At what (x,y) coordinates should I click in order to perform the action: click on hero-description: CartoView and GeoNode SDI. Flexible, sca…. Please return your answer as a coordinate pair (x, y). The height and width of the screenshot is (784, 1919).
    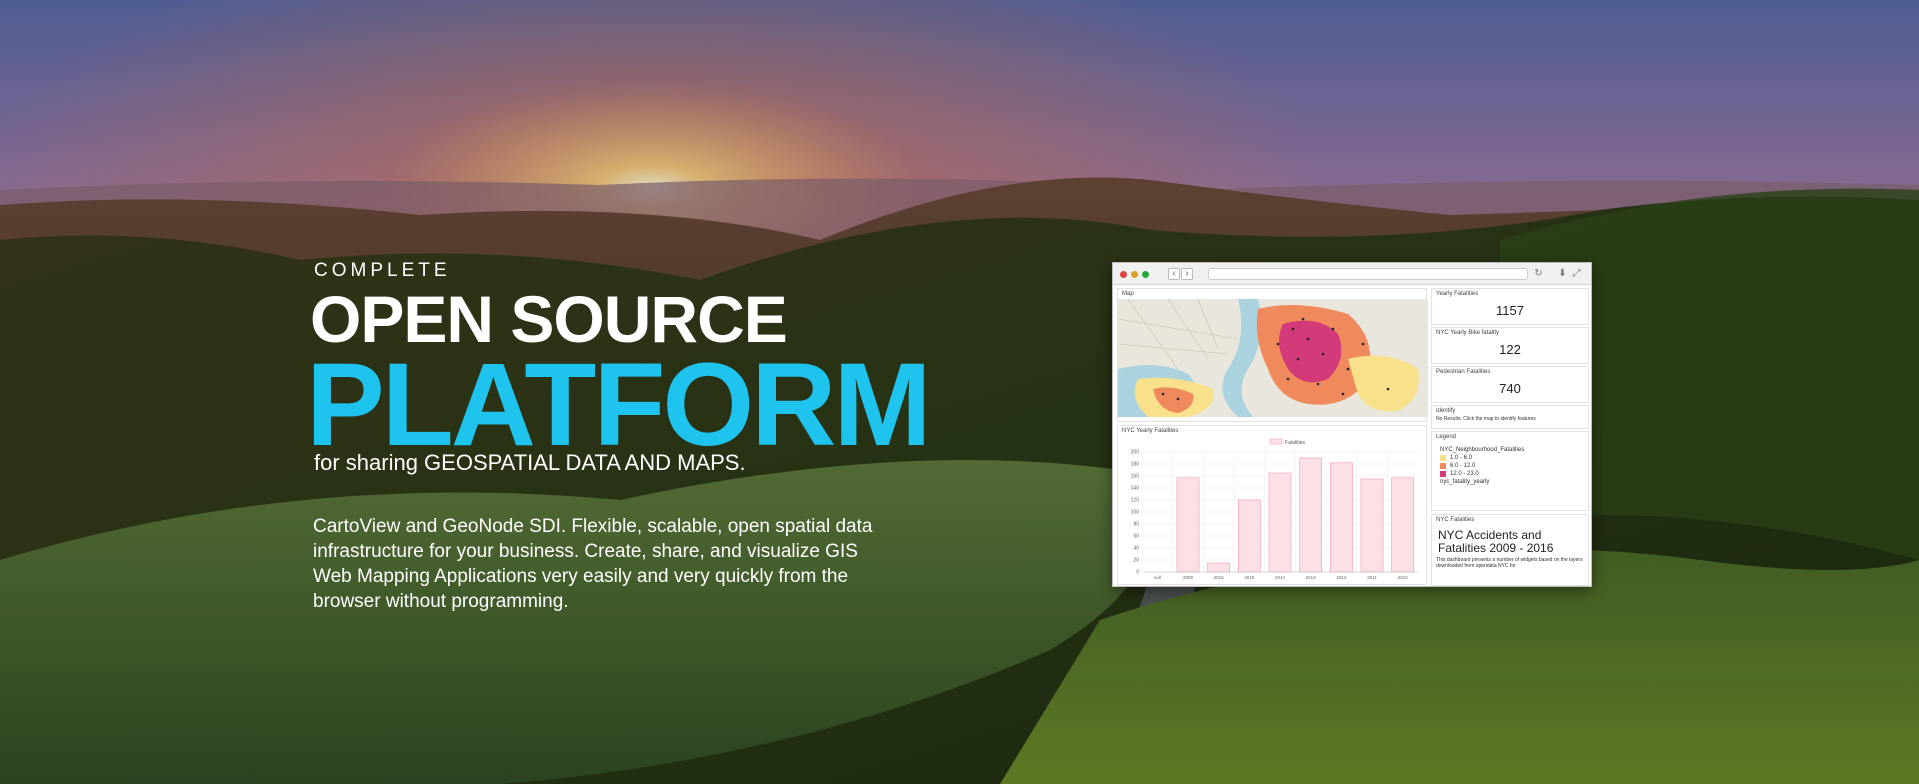
    Looking at the image, I should click on (593, 564).